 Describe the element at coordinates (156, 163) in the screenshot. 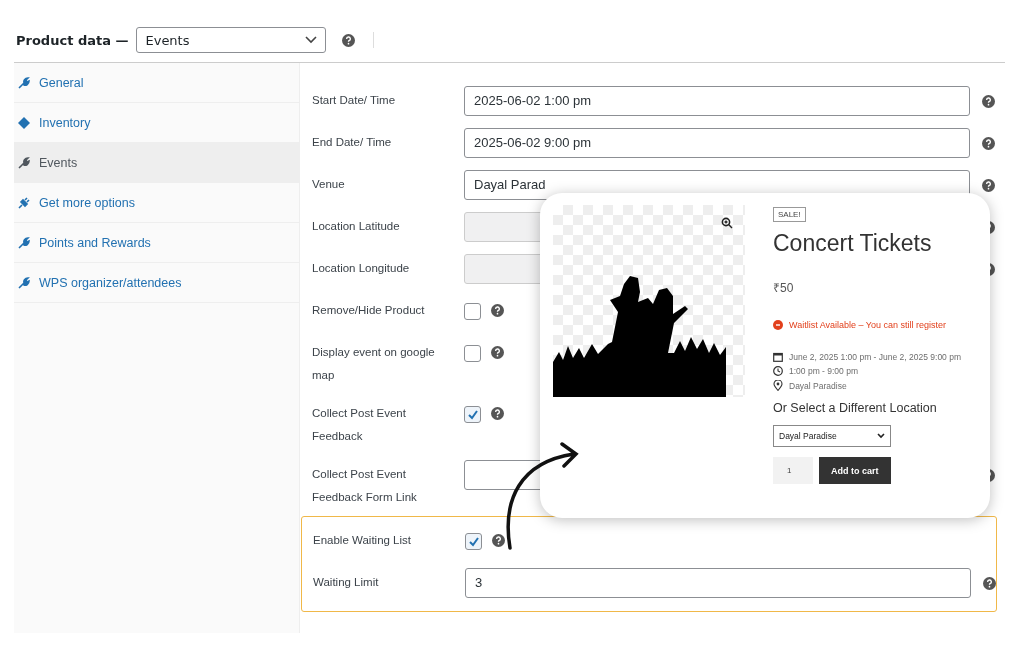

I see `sidebar-tab: Events` at that location.